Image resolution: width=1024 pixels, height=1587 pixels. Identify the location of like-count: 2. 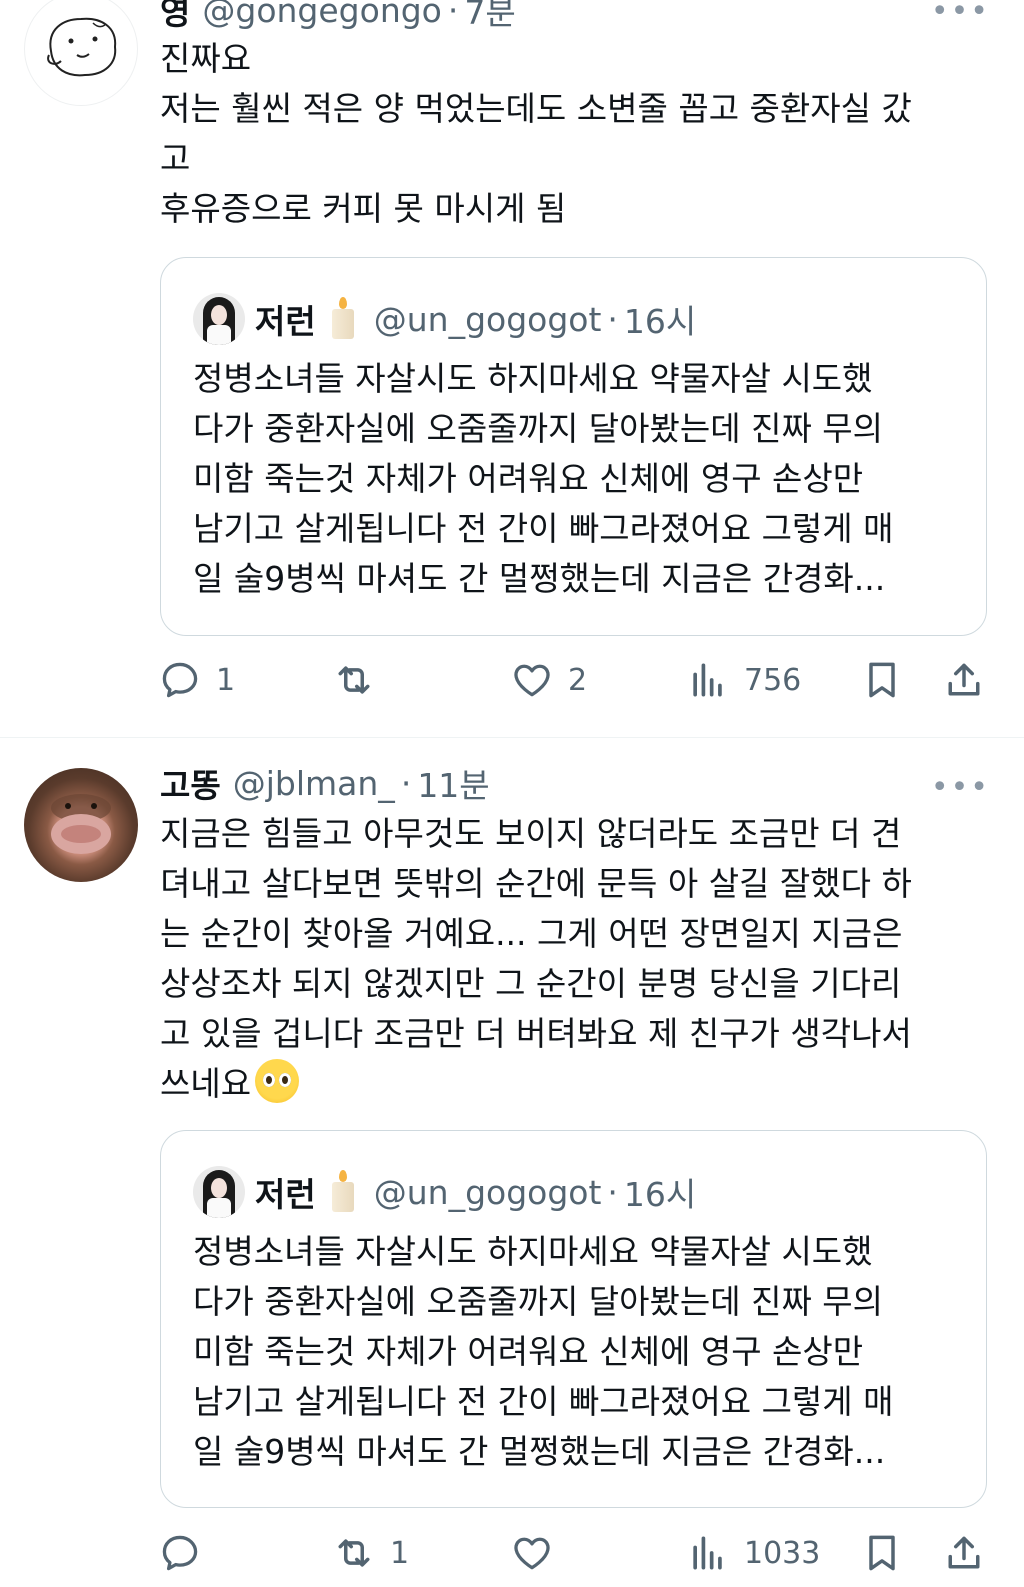
(578, 680).